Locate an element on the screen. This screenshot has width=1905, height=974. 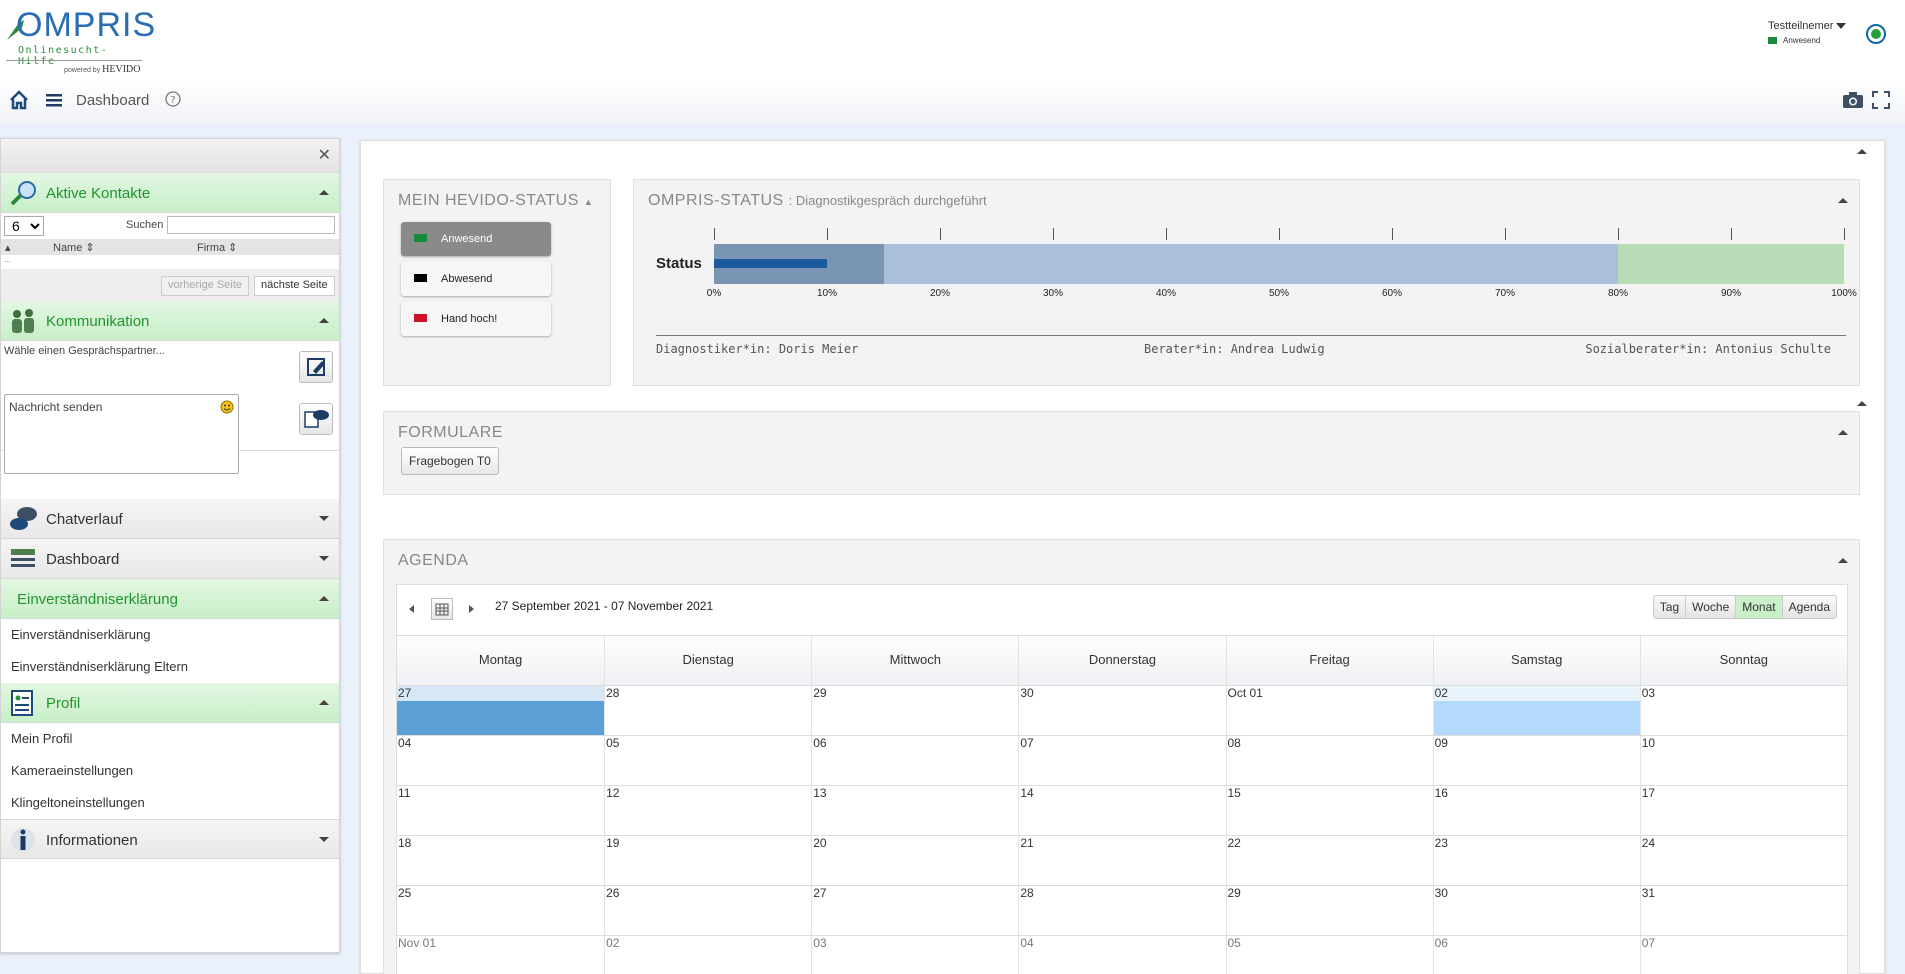
day-number: 20 is located at coordinates (915, 843).